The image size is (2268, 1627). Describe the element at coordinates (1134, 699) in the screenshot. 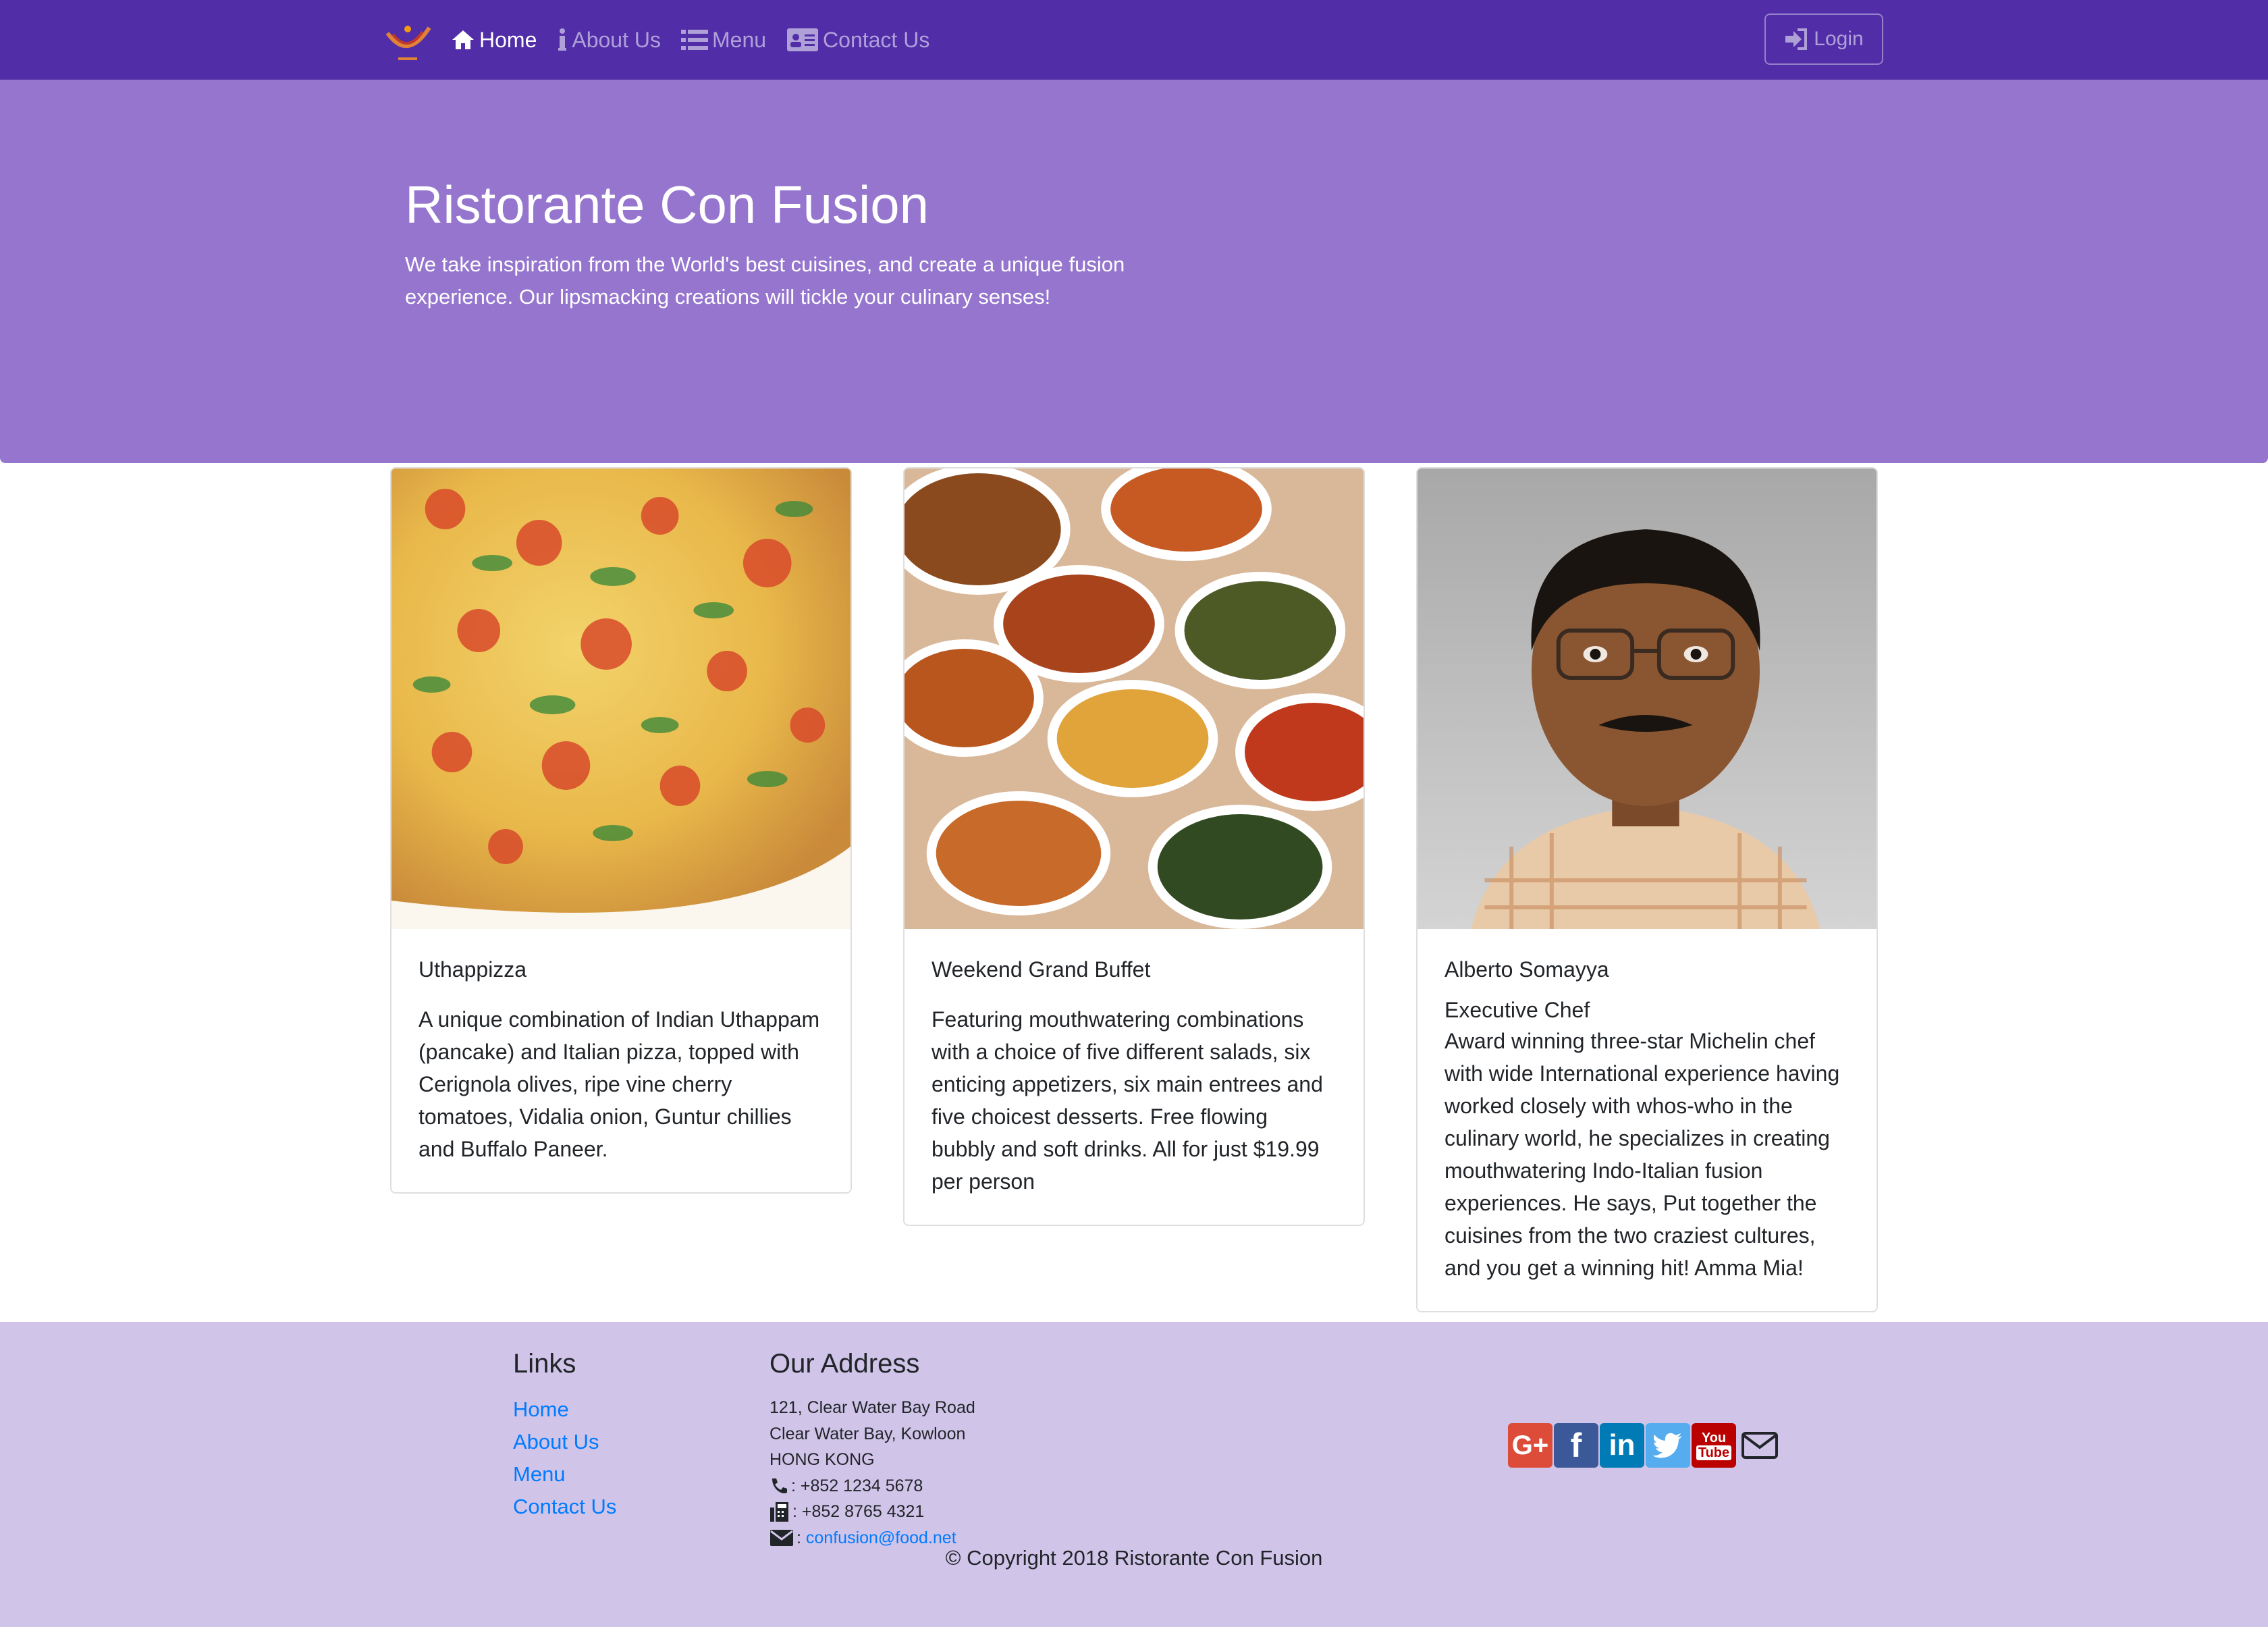

I see `buffet-image` at that location.